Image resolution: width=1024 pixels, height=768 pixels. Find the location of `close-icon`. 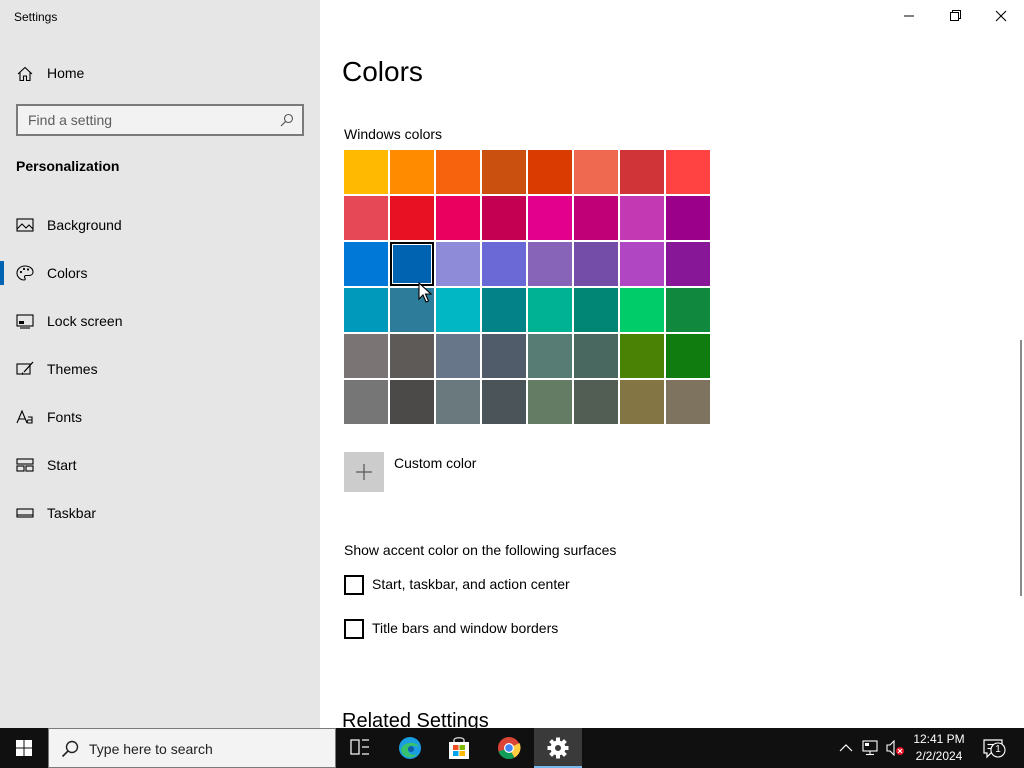

close-icon is located at coordinates (1001, 16).